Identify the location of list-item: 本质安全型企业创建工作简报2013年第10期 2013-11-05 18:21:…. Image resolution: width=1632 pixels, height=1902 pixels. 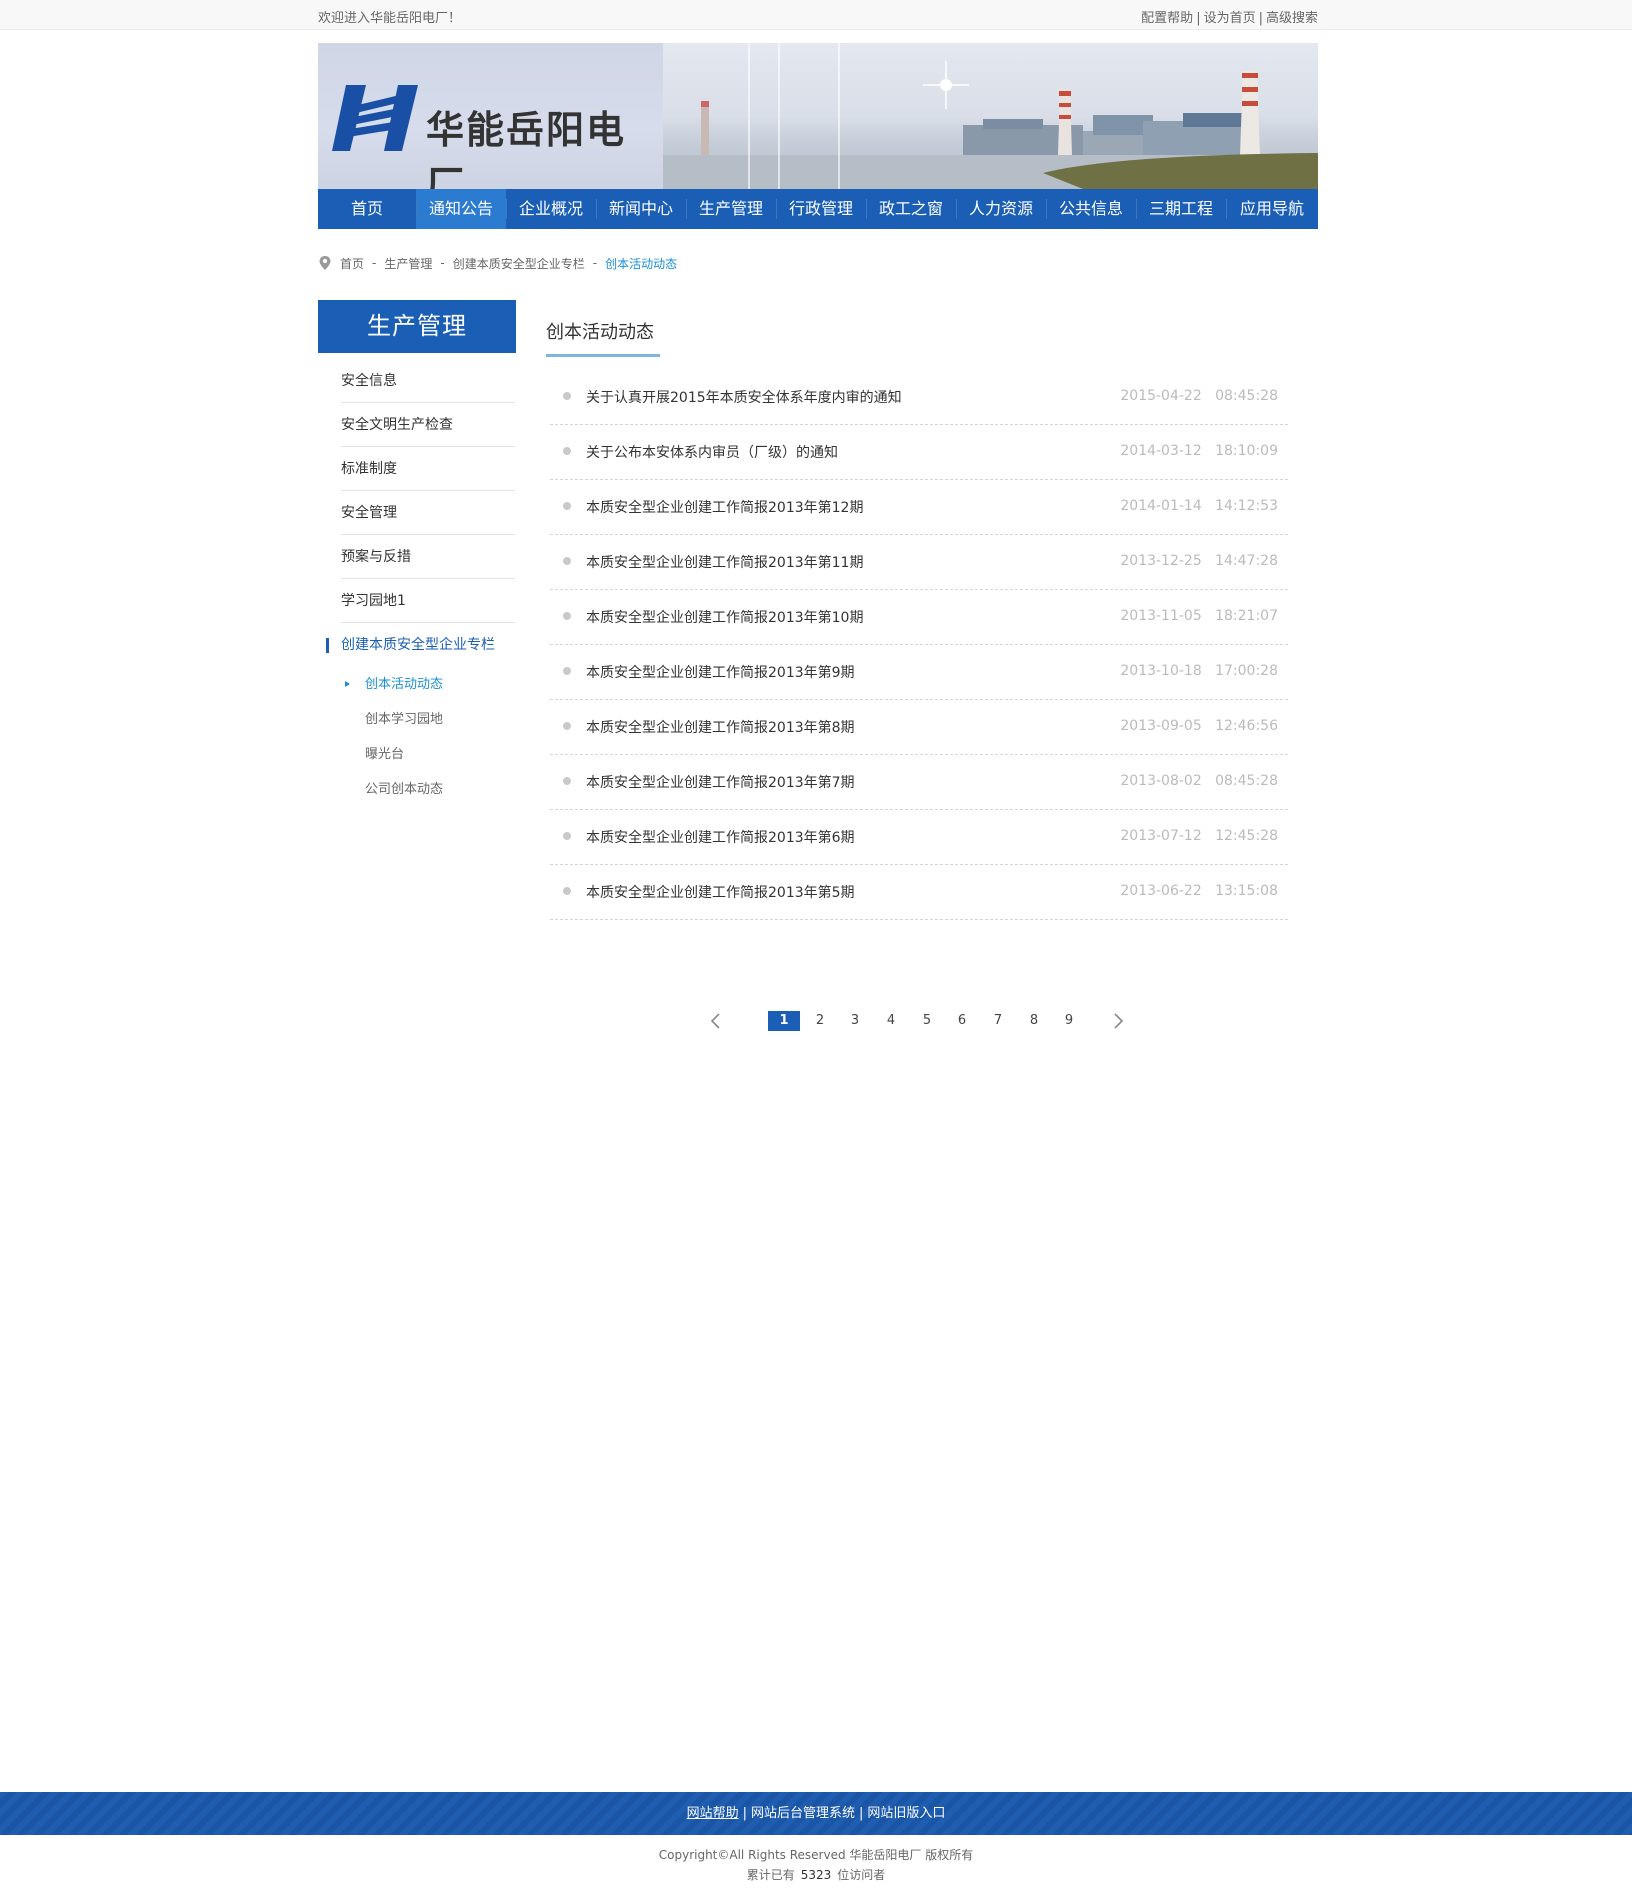
(919, 617).